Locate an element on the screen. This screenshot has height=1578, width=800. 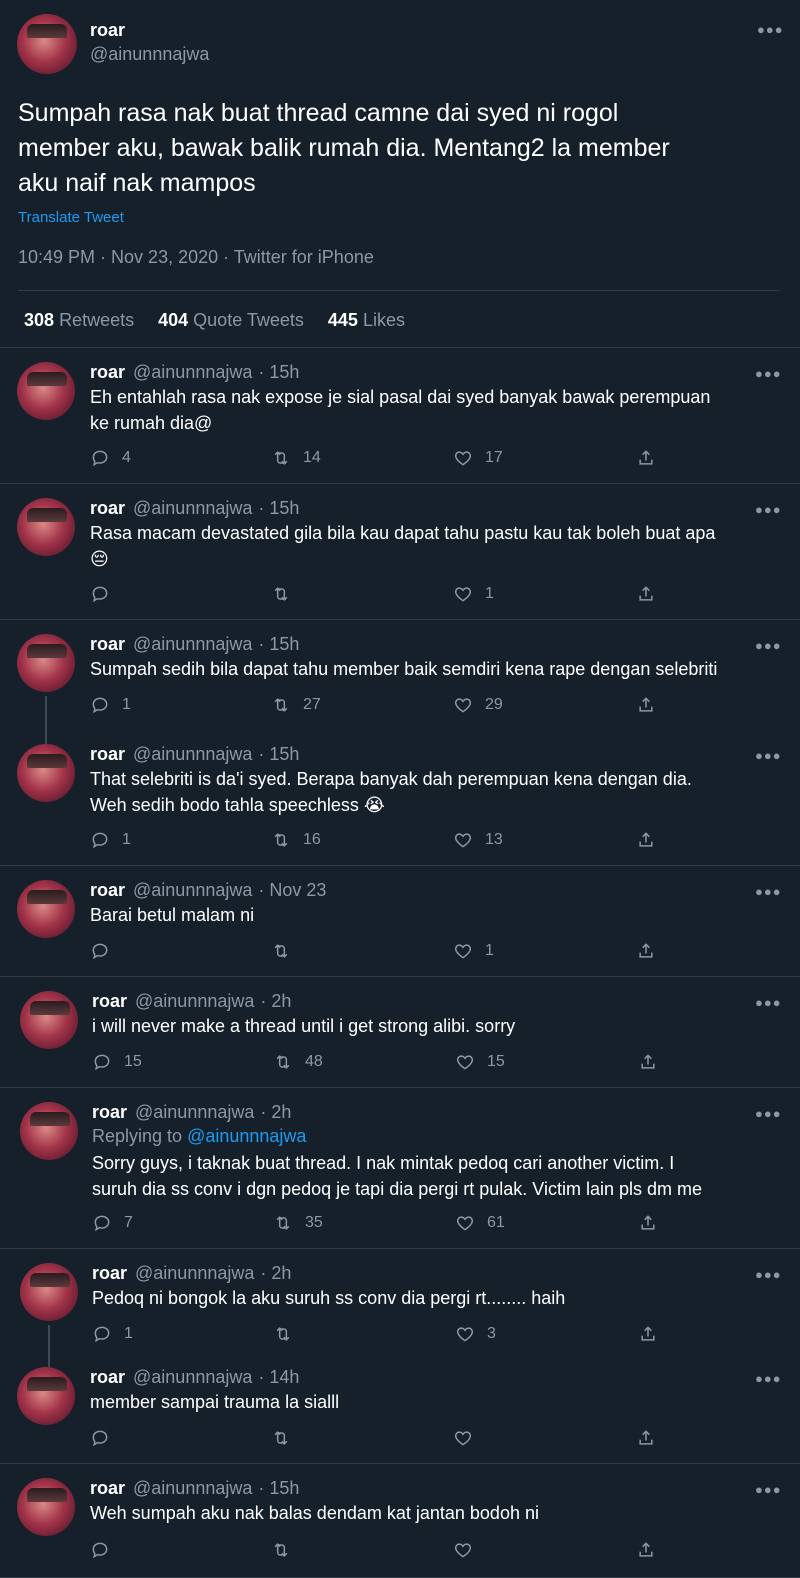
quotes-stat: 404 Quote Tweets is located at coordinates (231, 320).